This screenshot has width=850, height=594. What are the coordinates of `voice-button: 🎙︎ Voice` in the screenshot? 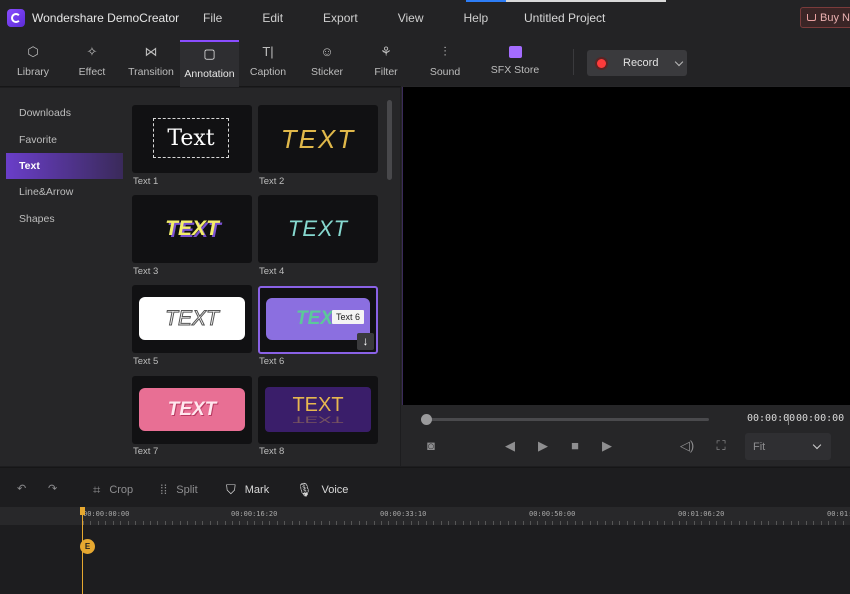 It's located at (322, 490).